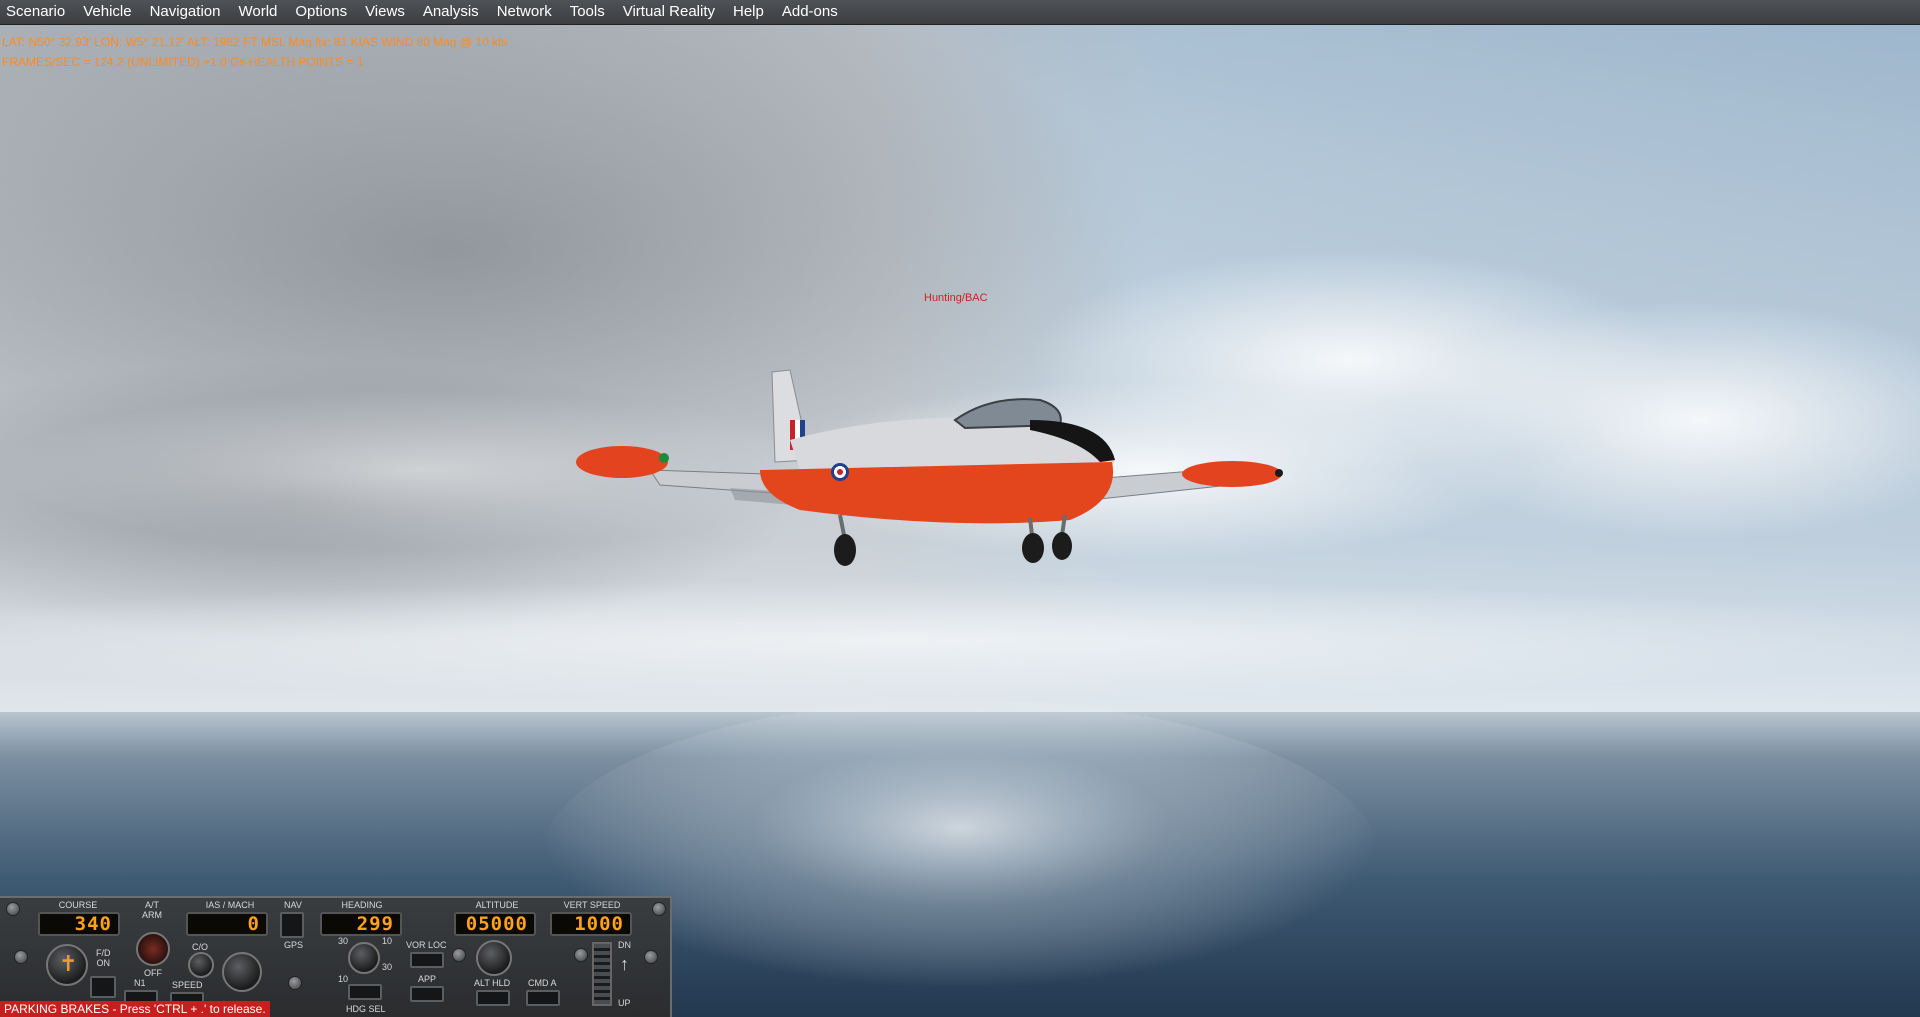  What do you see at coordinates (451, 12) in the screenshot?
I see `menu-analysis: Analysis` at bounding box center [451, 12].